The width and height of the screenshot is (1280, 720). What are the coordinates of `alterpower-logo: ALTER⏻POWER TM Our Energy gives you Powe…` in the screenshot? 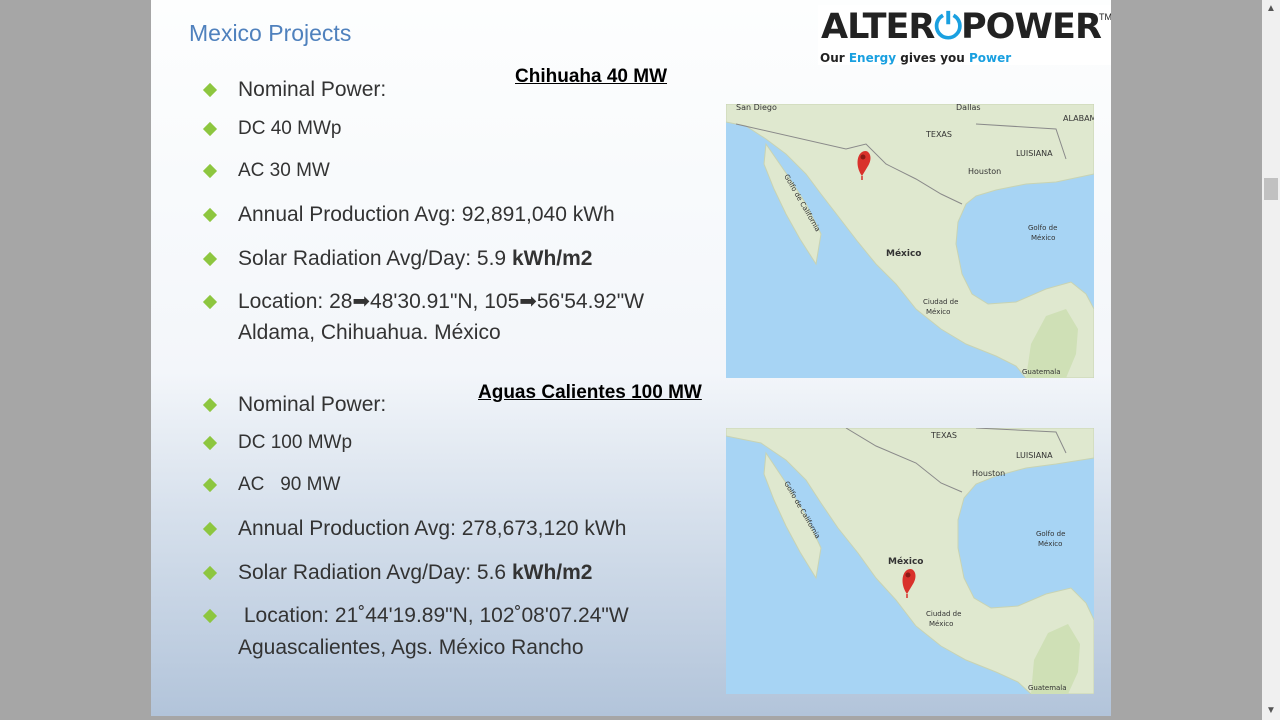 It's located at (964, 35).